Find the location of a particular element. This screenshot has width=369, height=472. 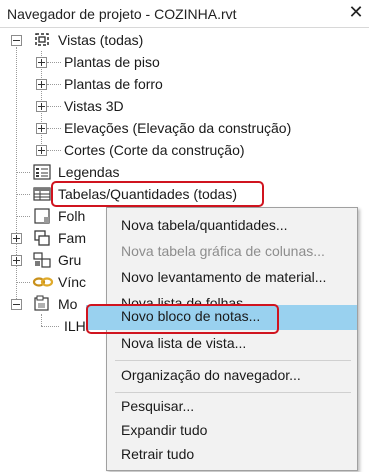

tree-item-views: Vistas (todas) is located at coordinates (184, 40).